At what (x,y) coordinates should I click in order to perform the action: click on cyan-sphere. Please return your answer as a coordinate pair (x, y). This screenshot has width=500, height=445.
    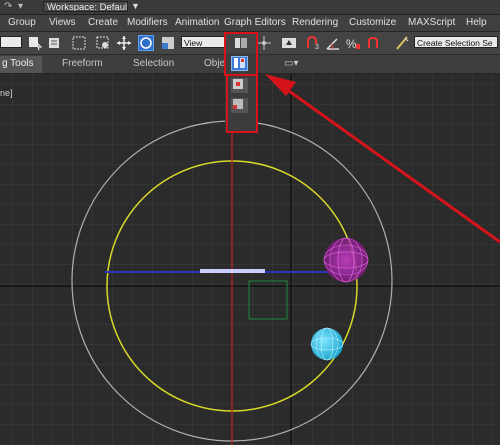
    Looking at the image, I should click on (327, 344).